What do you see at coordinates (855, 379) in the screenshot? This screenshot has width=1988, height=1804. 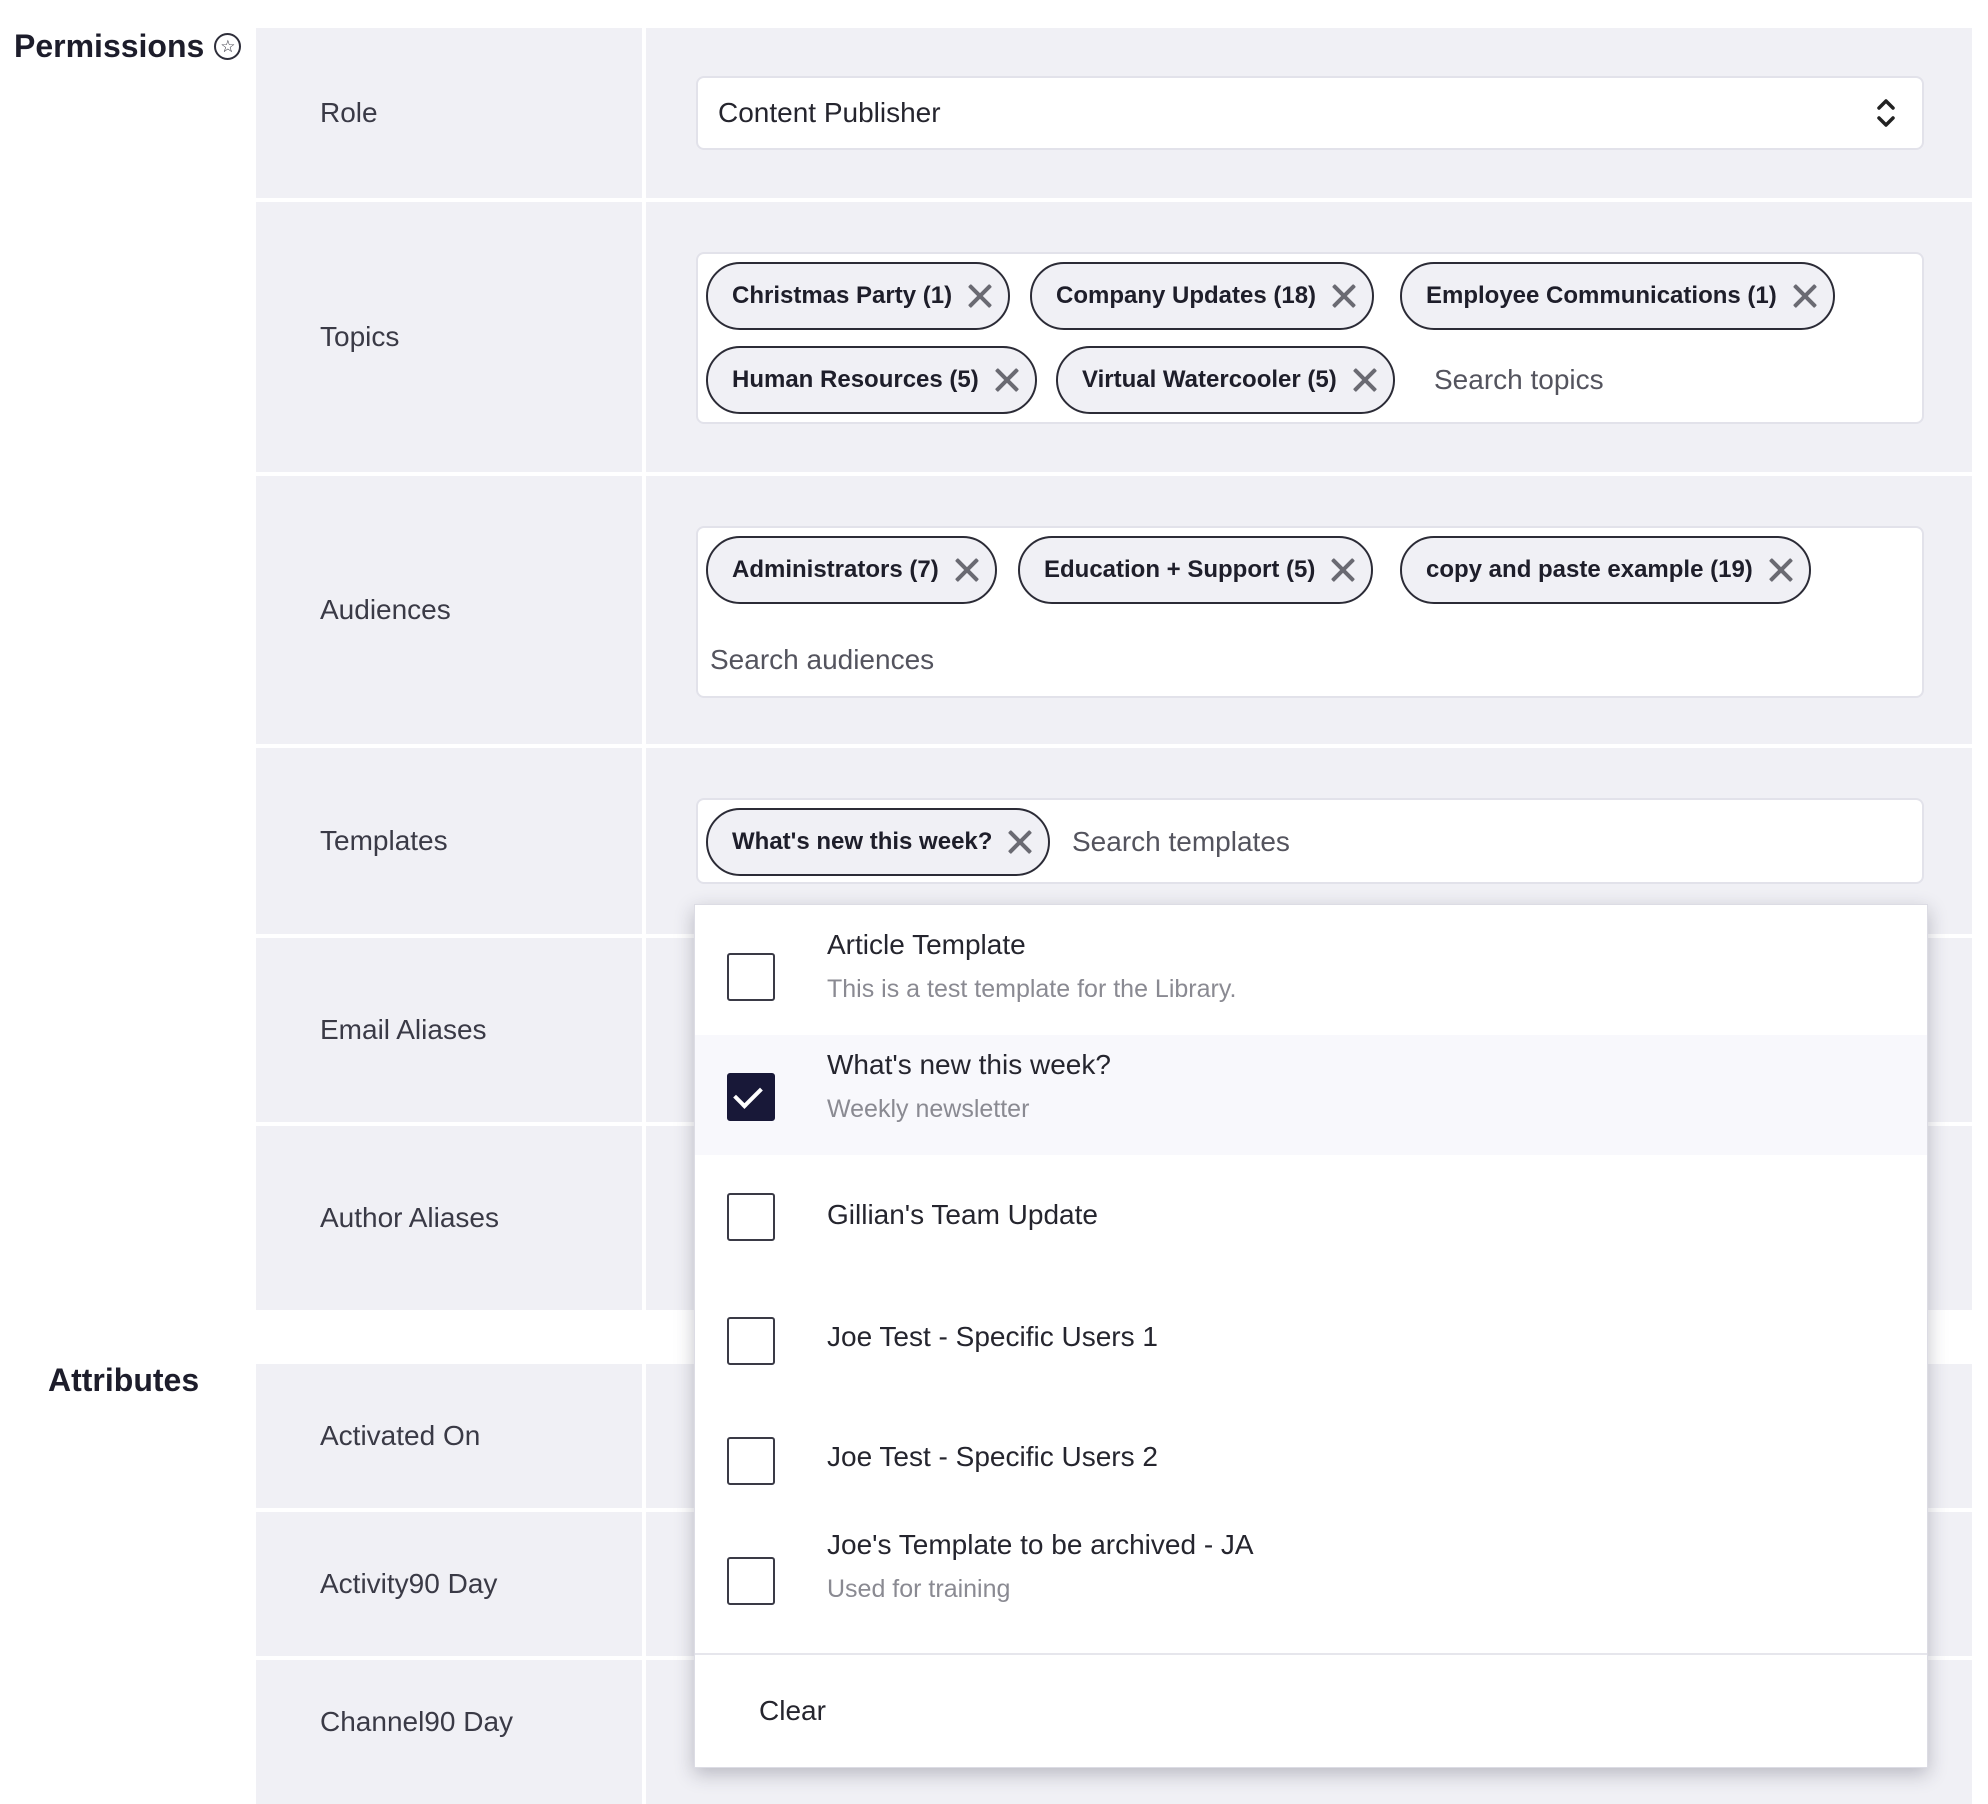 I see `chip-label: Human Resources (5)` at bounding box center [855, 379].